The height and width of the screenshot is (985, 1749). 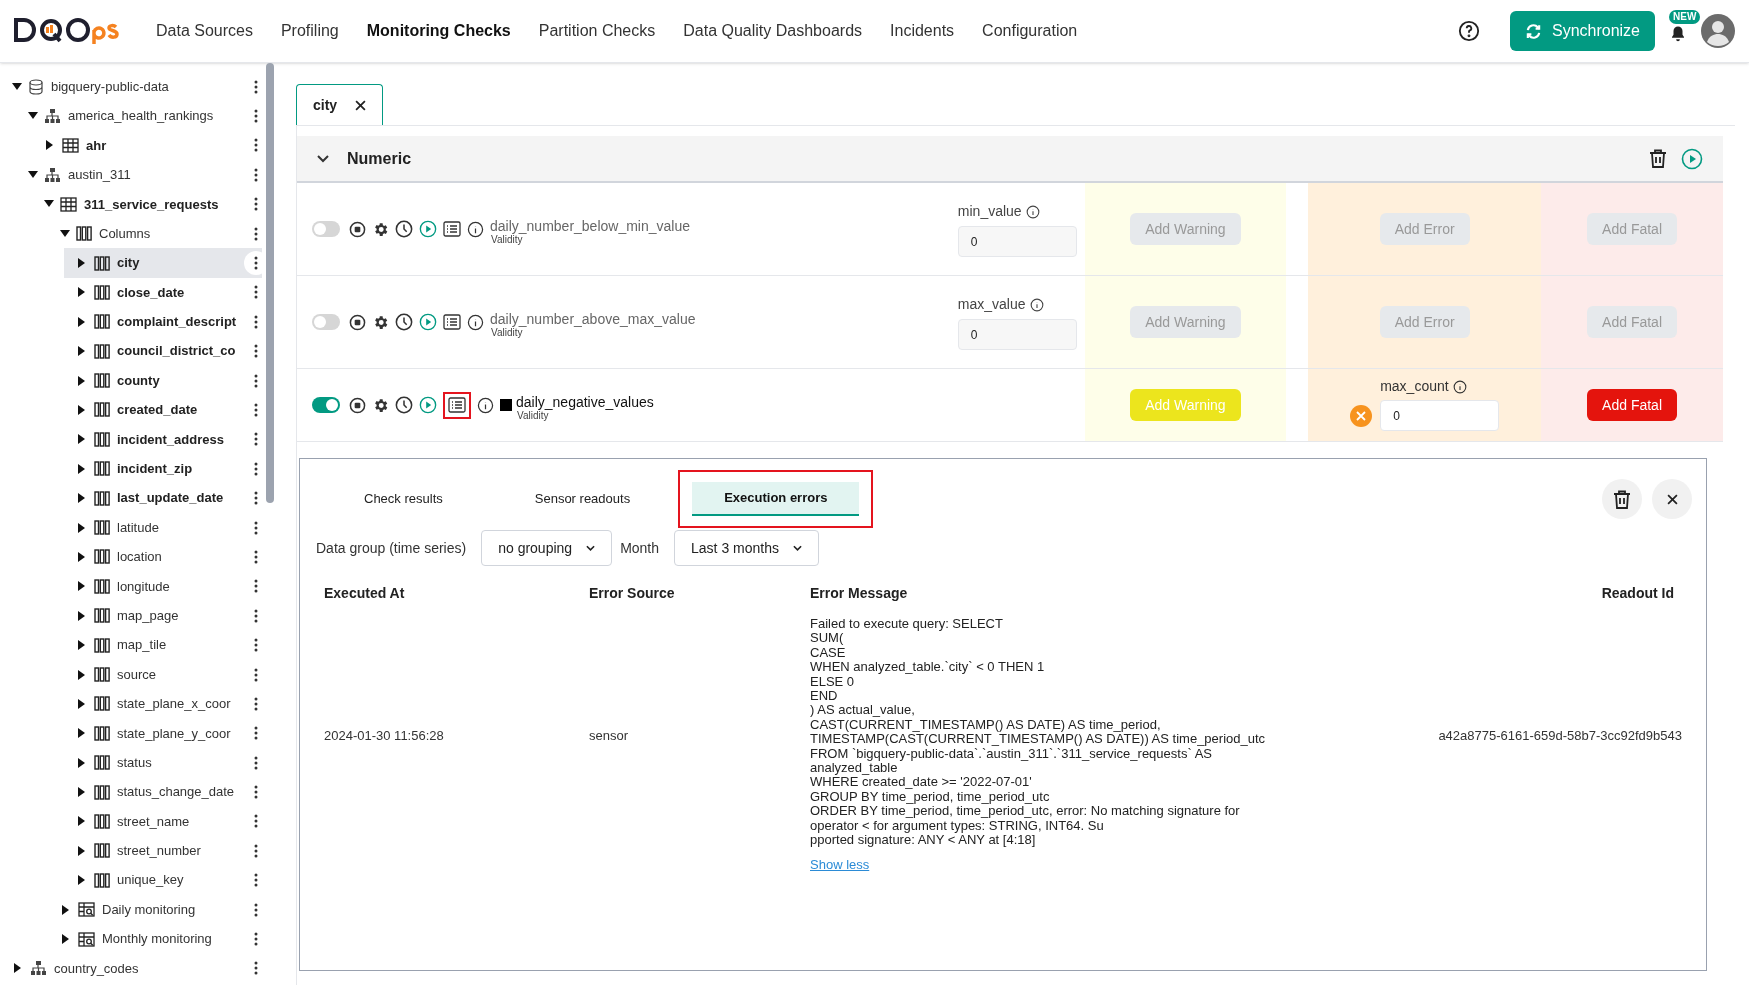 What do you see at coordinates (204, 31) in the screenshot?
I see `nav-link: Data Sources` at bounding box center [204, 31].